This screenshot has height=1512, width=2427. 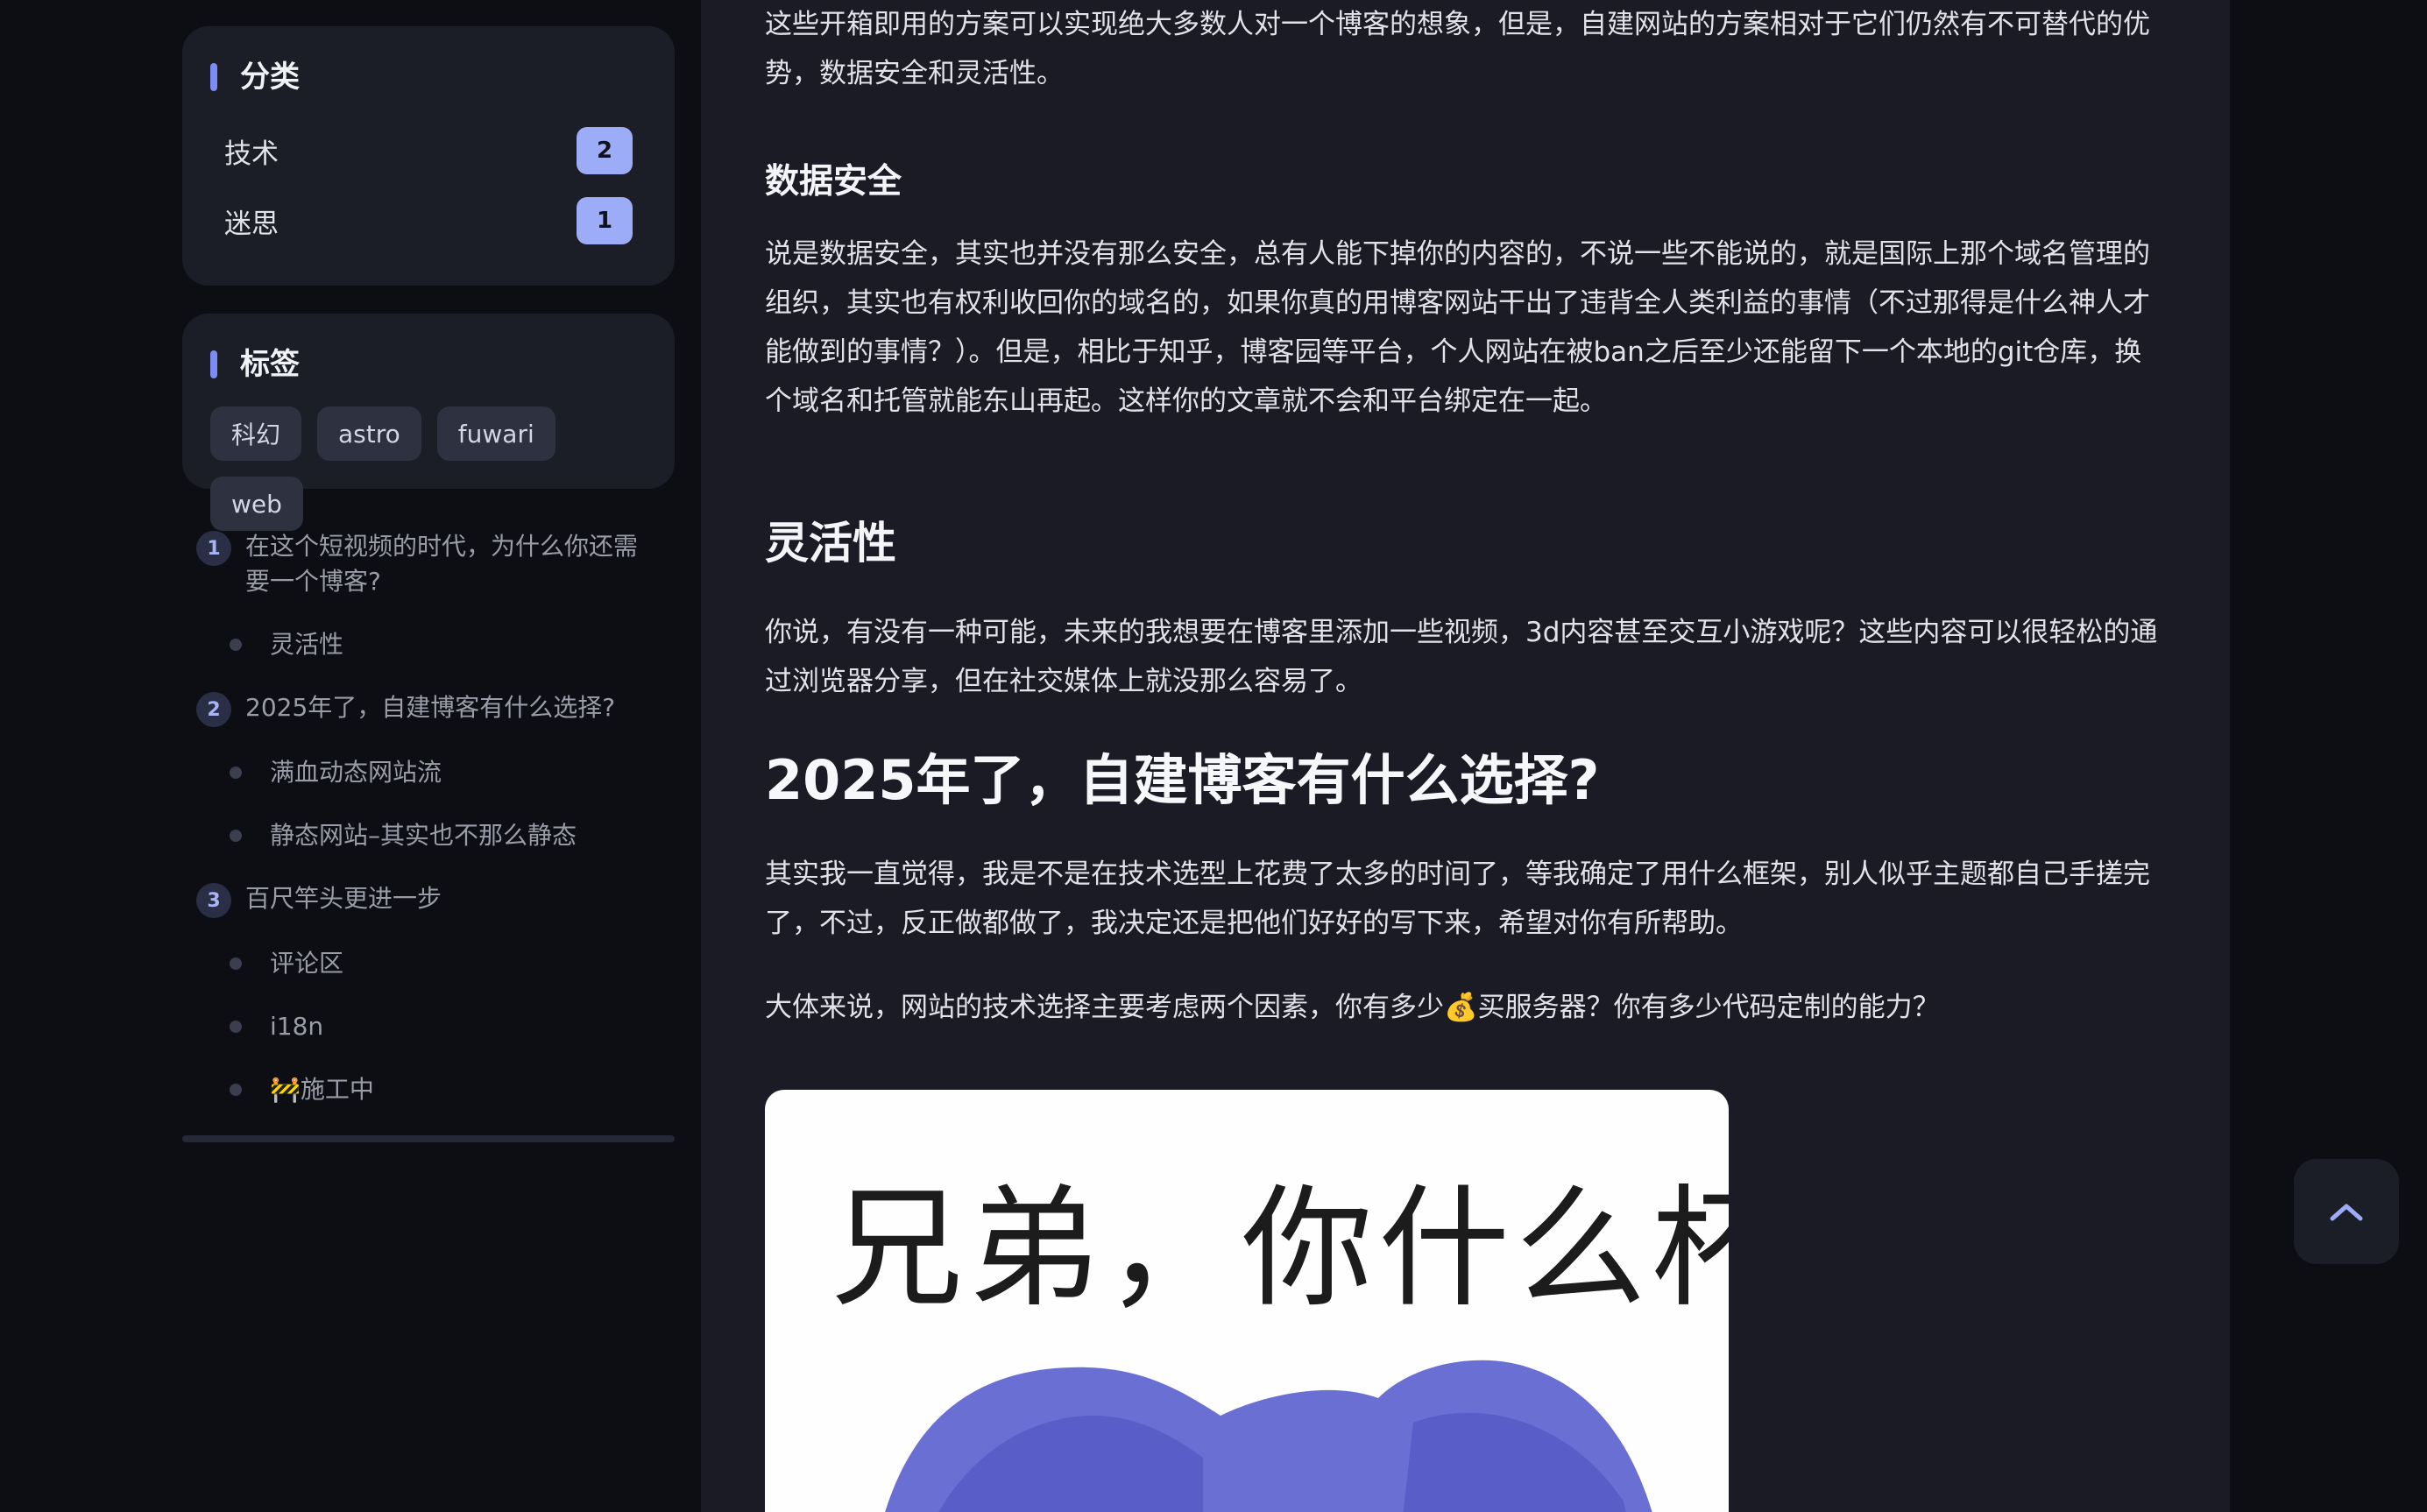 I want to click on toc-label: 在这个短视频的时代，为什么你还需要一个博客?, so click(x=442, y=564).